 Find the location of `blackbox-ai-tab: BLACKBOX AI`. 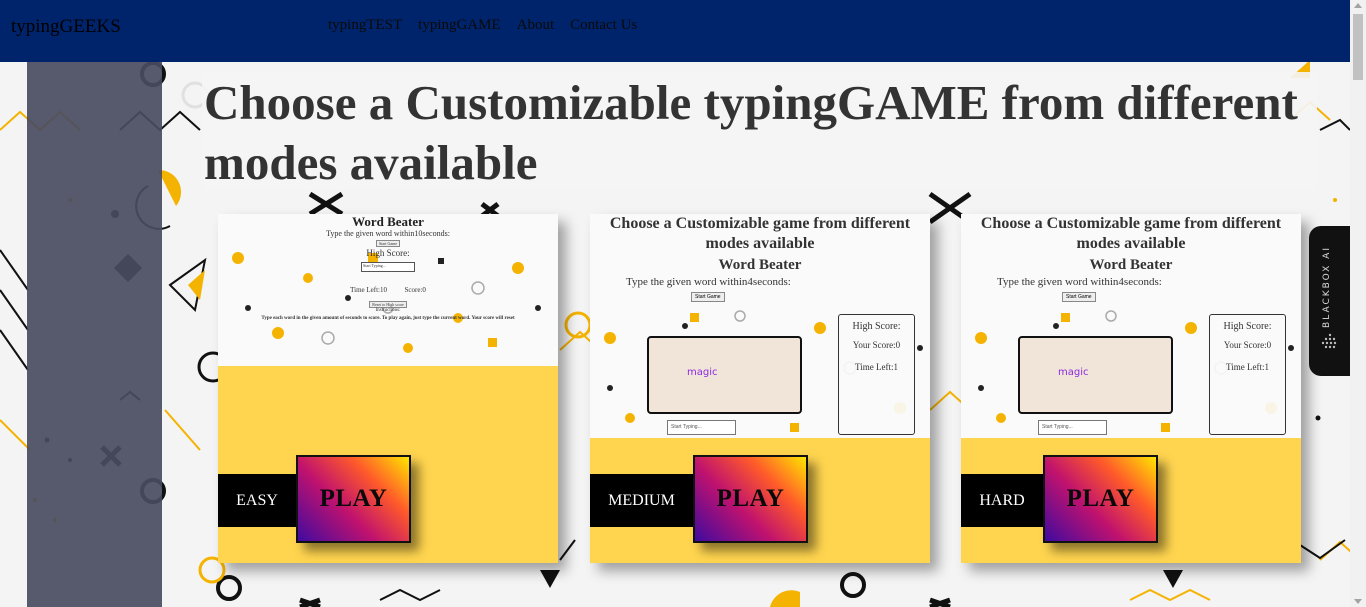

blackbox-ai-tab: BLACKBOX AI is located at coordinates (1329, 301).